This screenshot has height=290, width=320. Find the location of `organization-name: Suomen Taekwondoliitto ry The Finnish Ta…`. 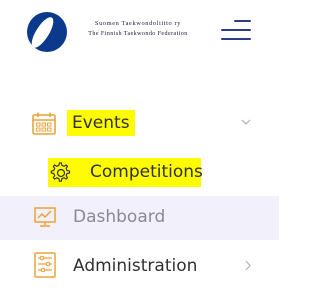

organization-name: Suomen Taekwondoliitto ry The Finnish Ta… is located at coordinates (138, 29).